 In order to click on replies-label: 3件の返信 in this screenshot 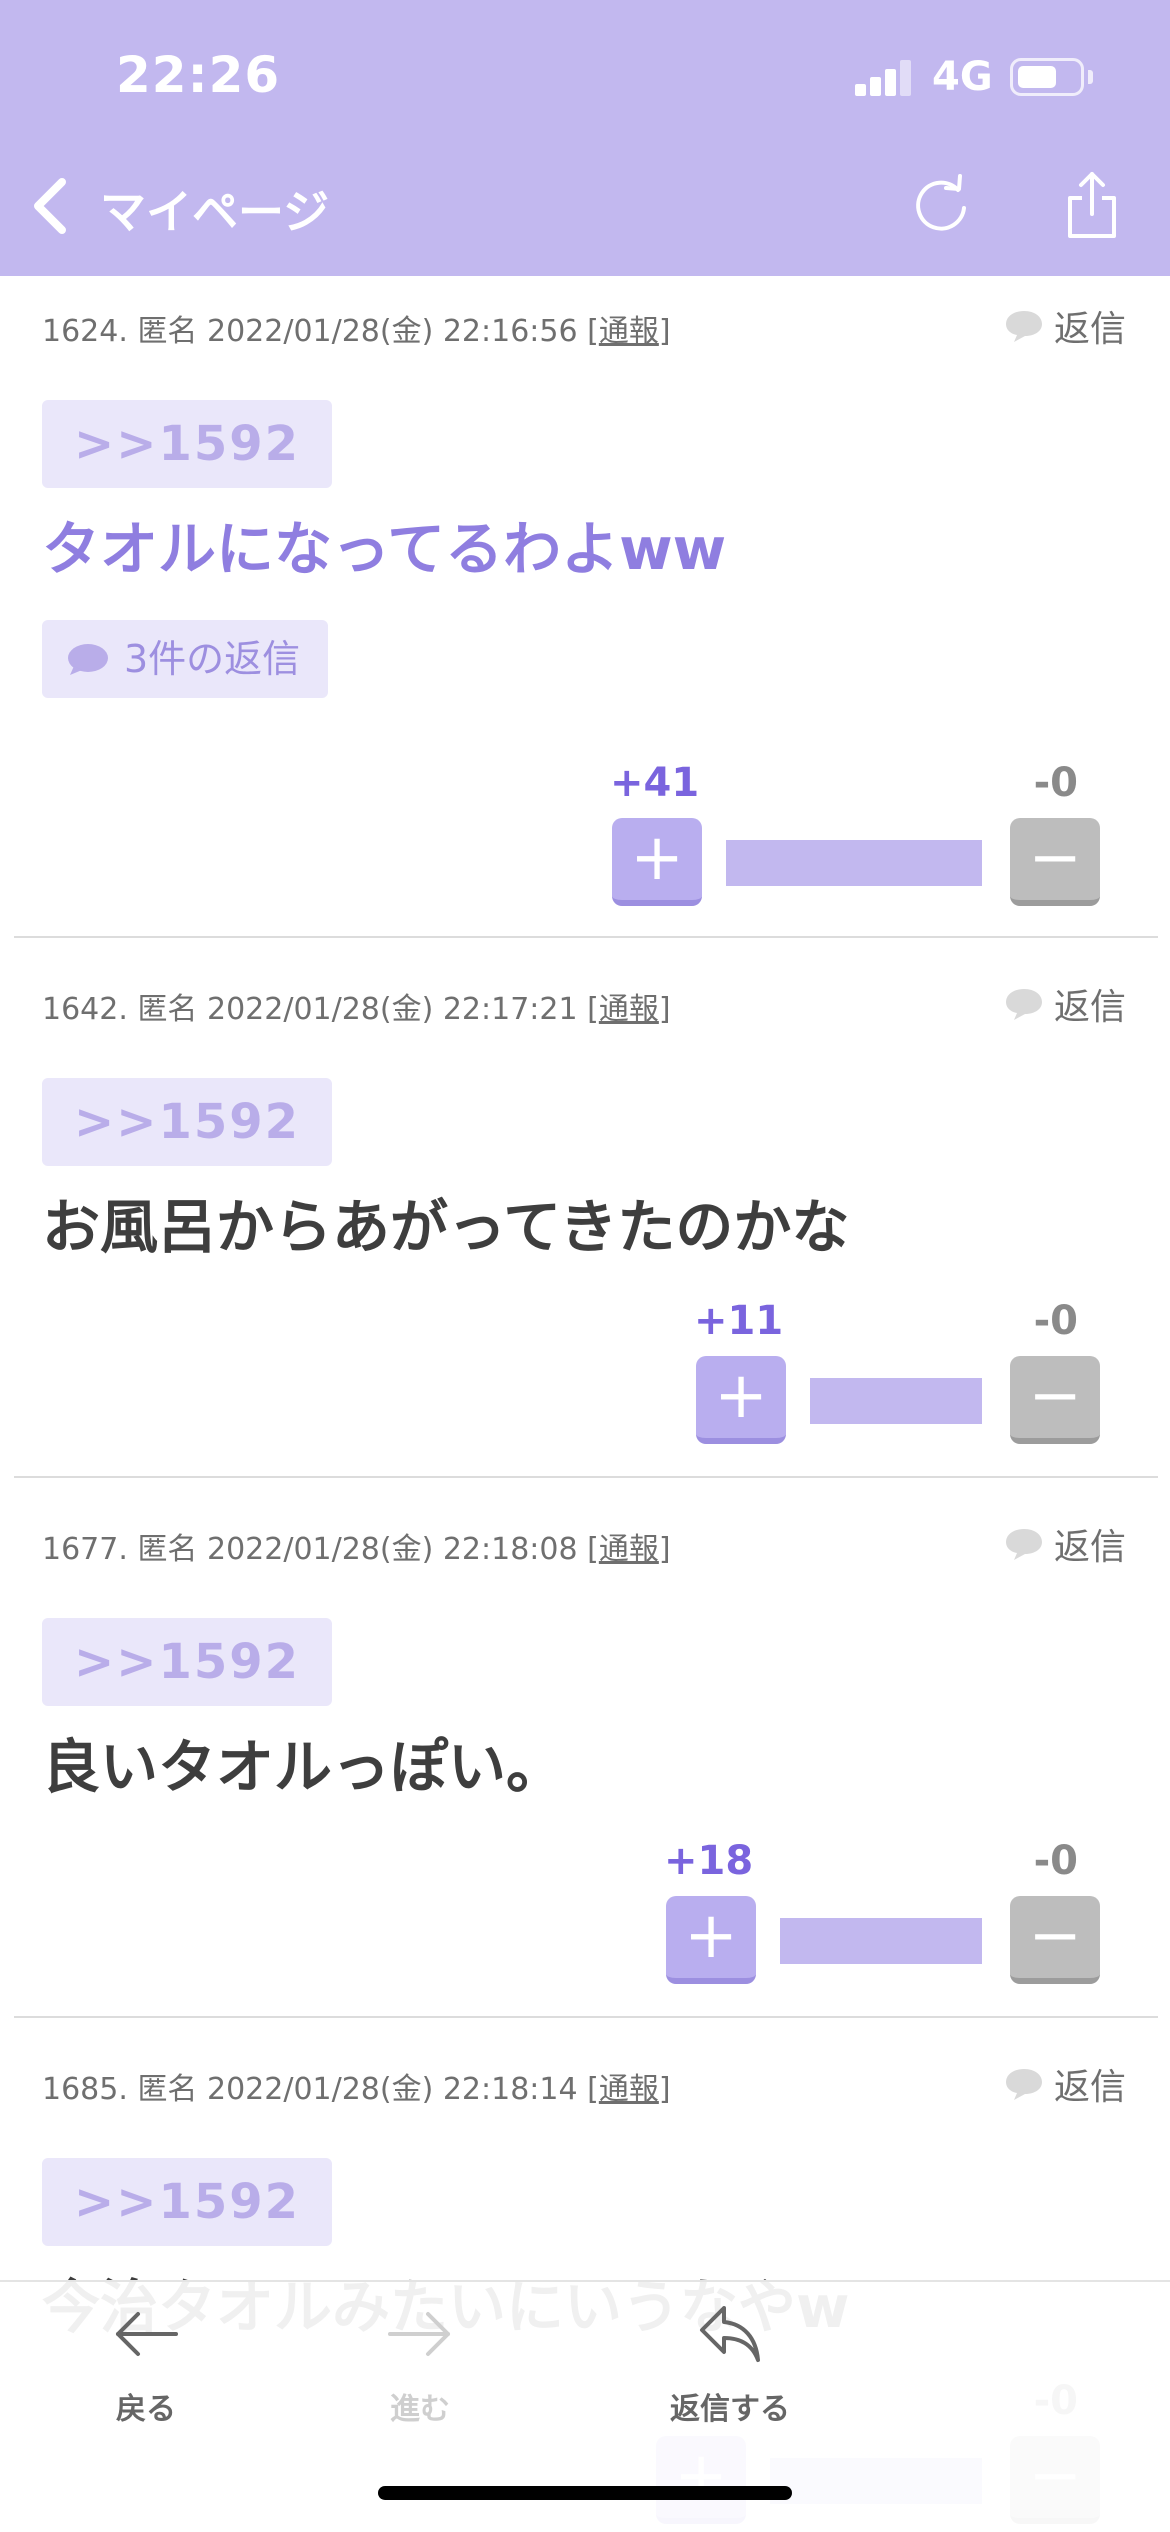, I will do `click(212, 659)`.